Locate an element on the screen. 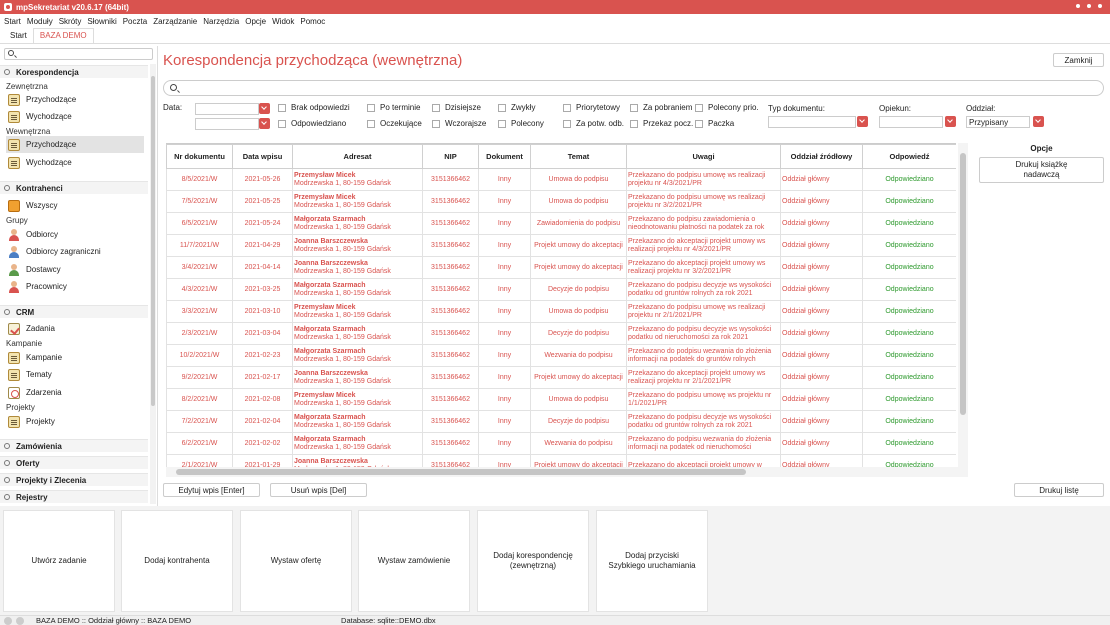  sidebar-item-pracownicy: Pracownicy is located at coordinates (75, 286).